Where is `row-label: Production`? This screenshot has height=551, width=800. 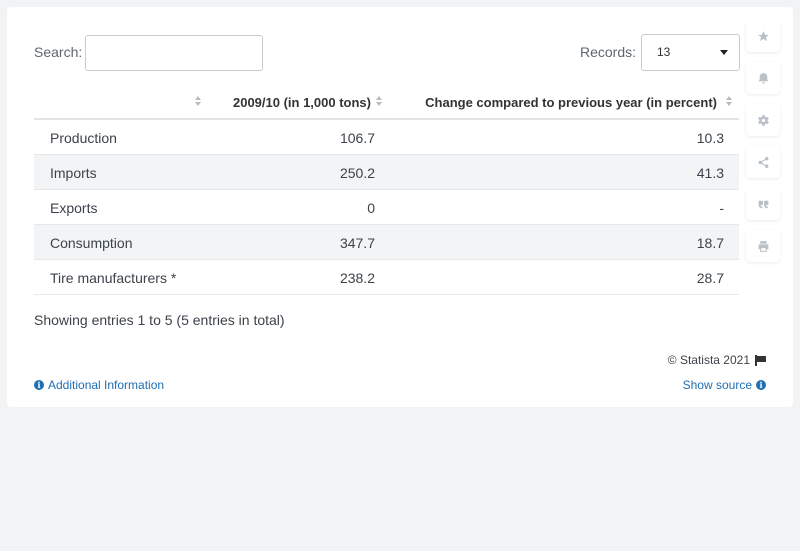
row-label: Production is located at coordinates (83, 138).